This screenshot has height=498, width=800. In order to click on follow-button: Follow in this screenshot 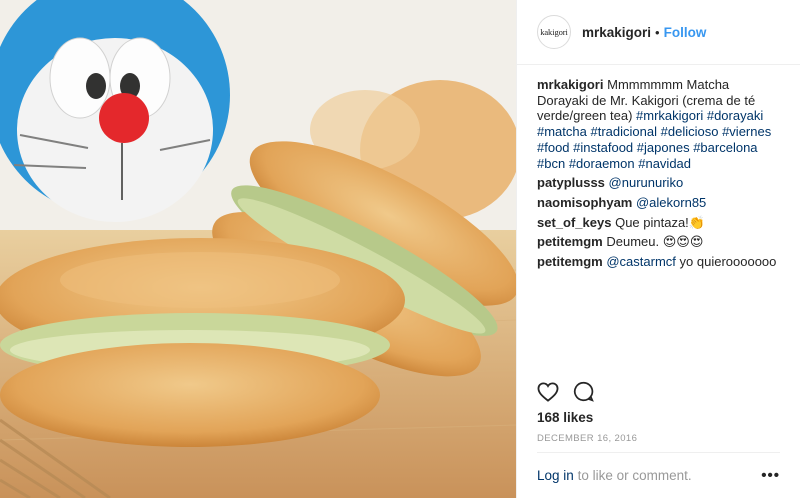, I will do `click(685, 32)`.